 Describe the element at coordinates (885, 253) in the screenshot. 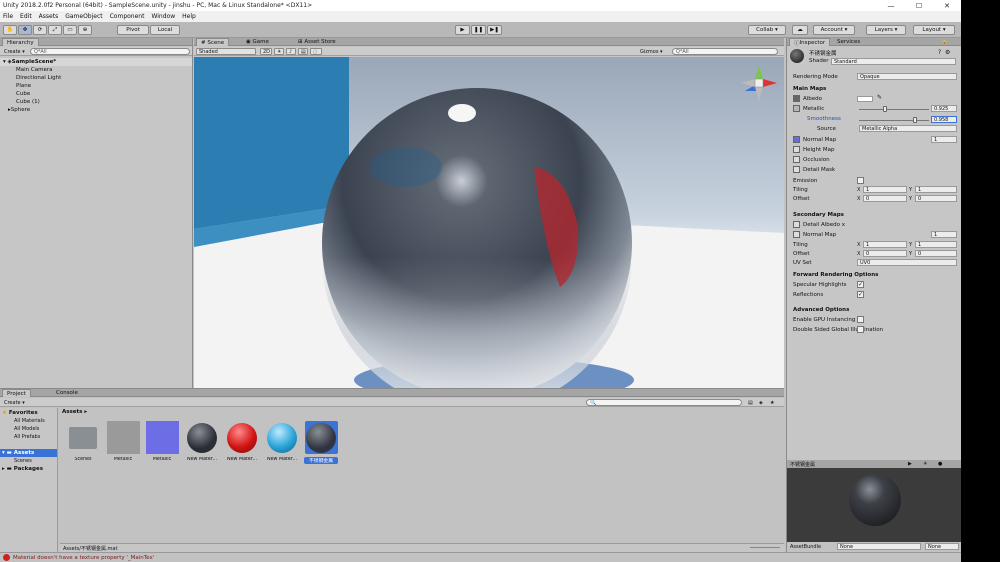

I see `offset2-x-field: 0` at that location.